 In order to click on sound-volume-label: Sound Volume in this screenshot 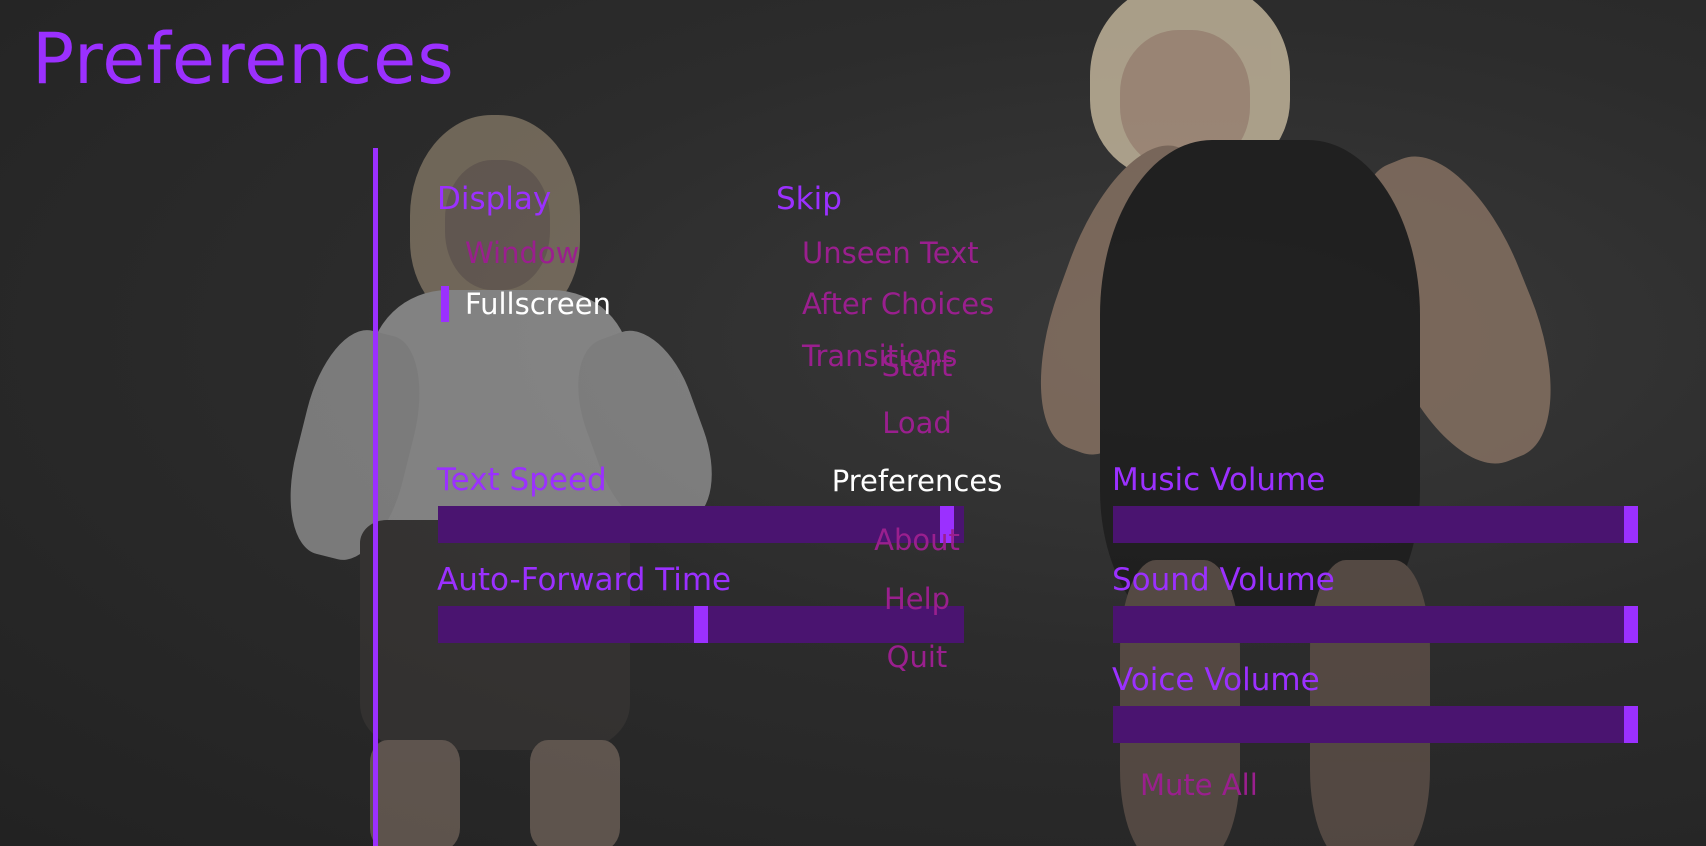, I will do `click(1223, 580)`.